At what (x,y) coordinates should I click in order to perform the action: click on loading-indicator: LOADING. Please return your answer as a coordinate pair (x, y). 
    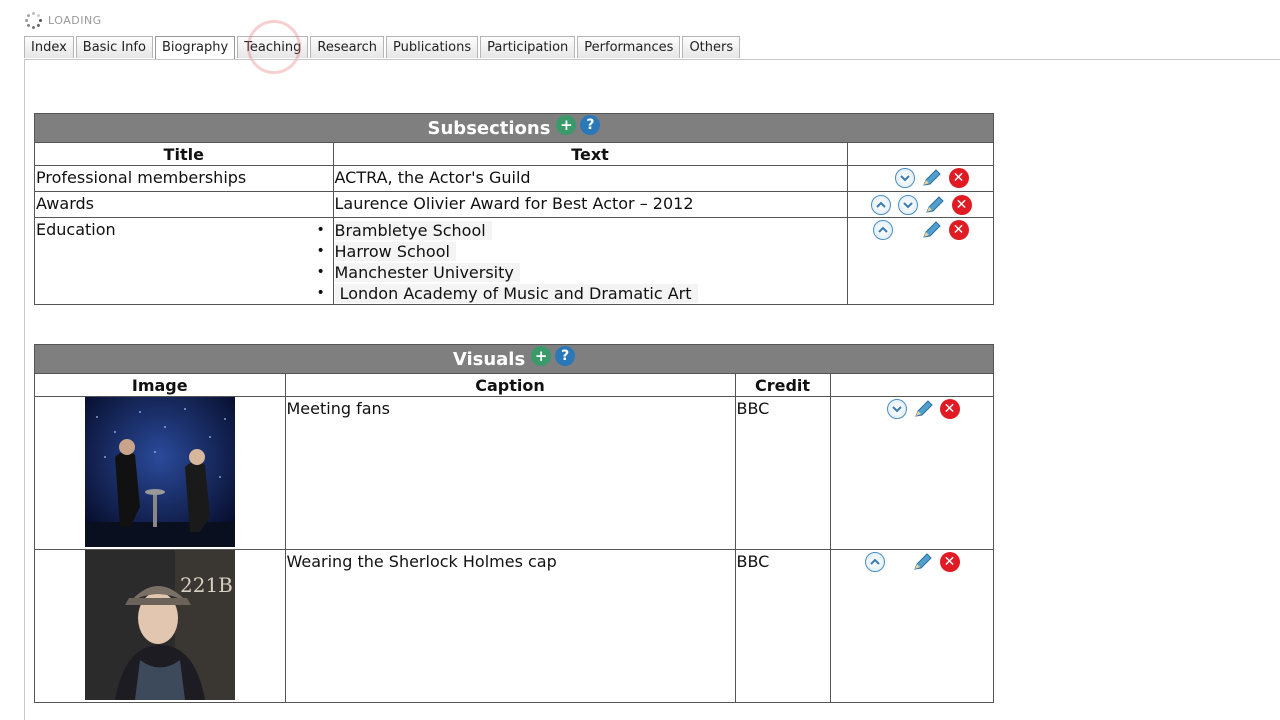
    Looking at the image, I should click on (63, 20).